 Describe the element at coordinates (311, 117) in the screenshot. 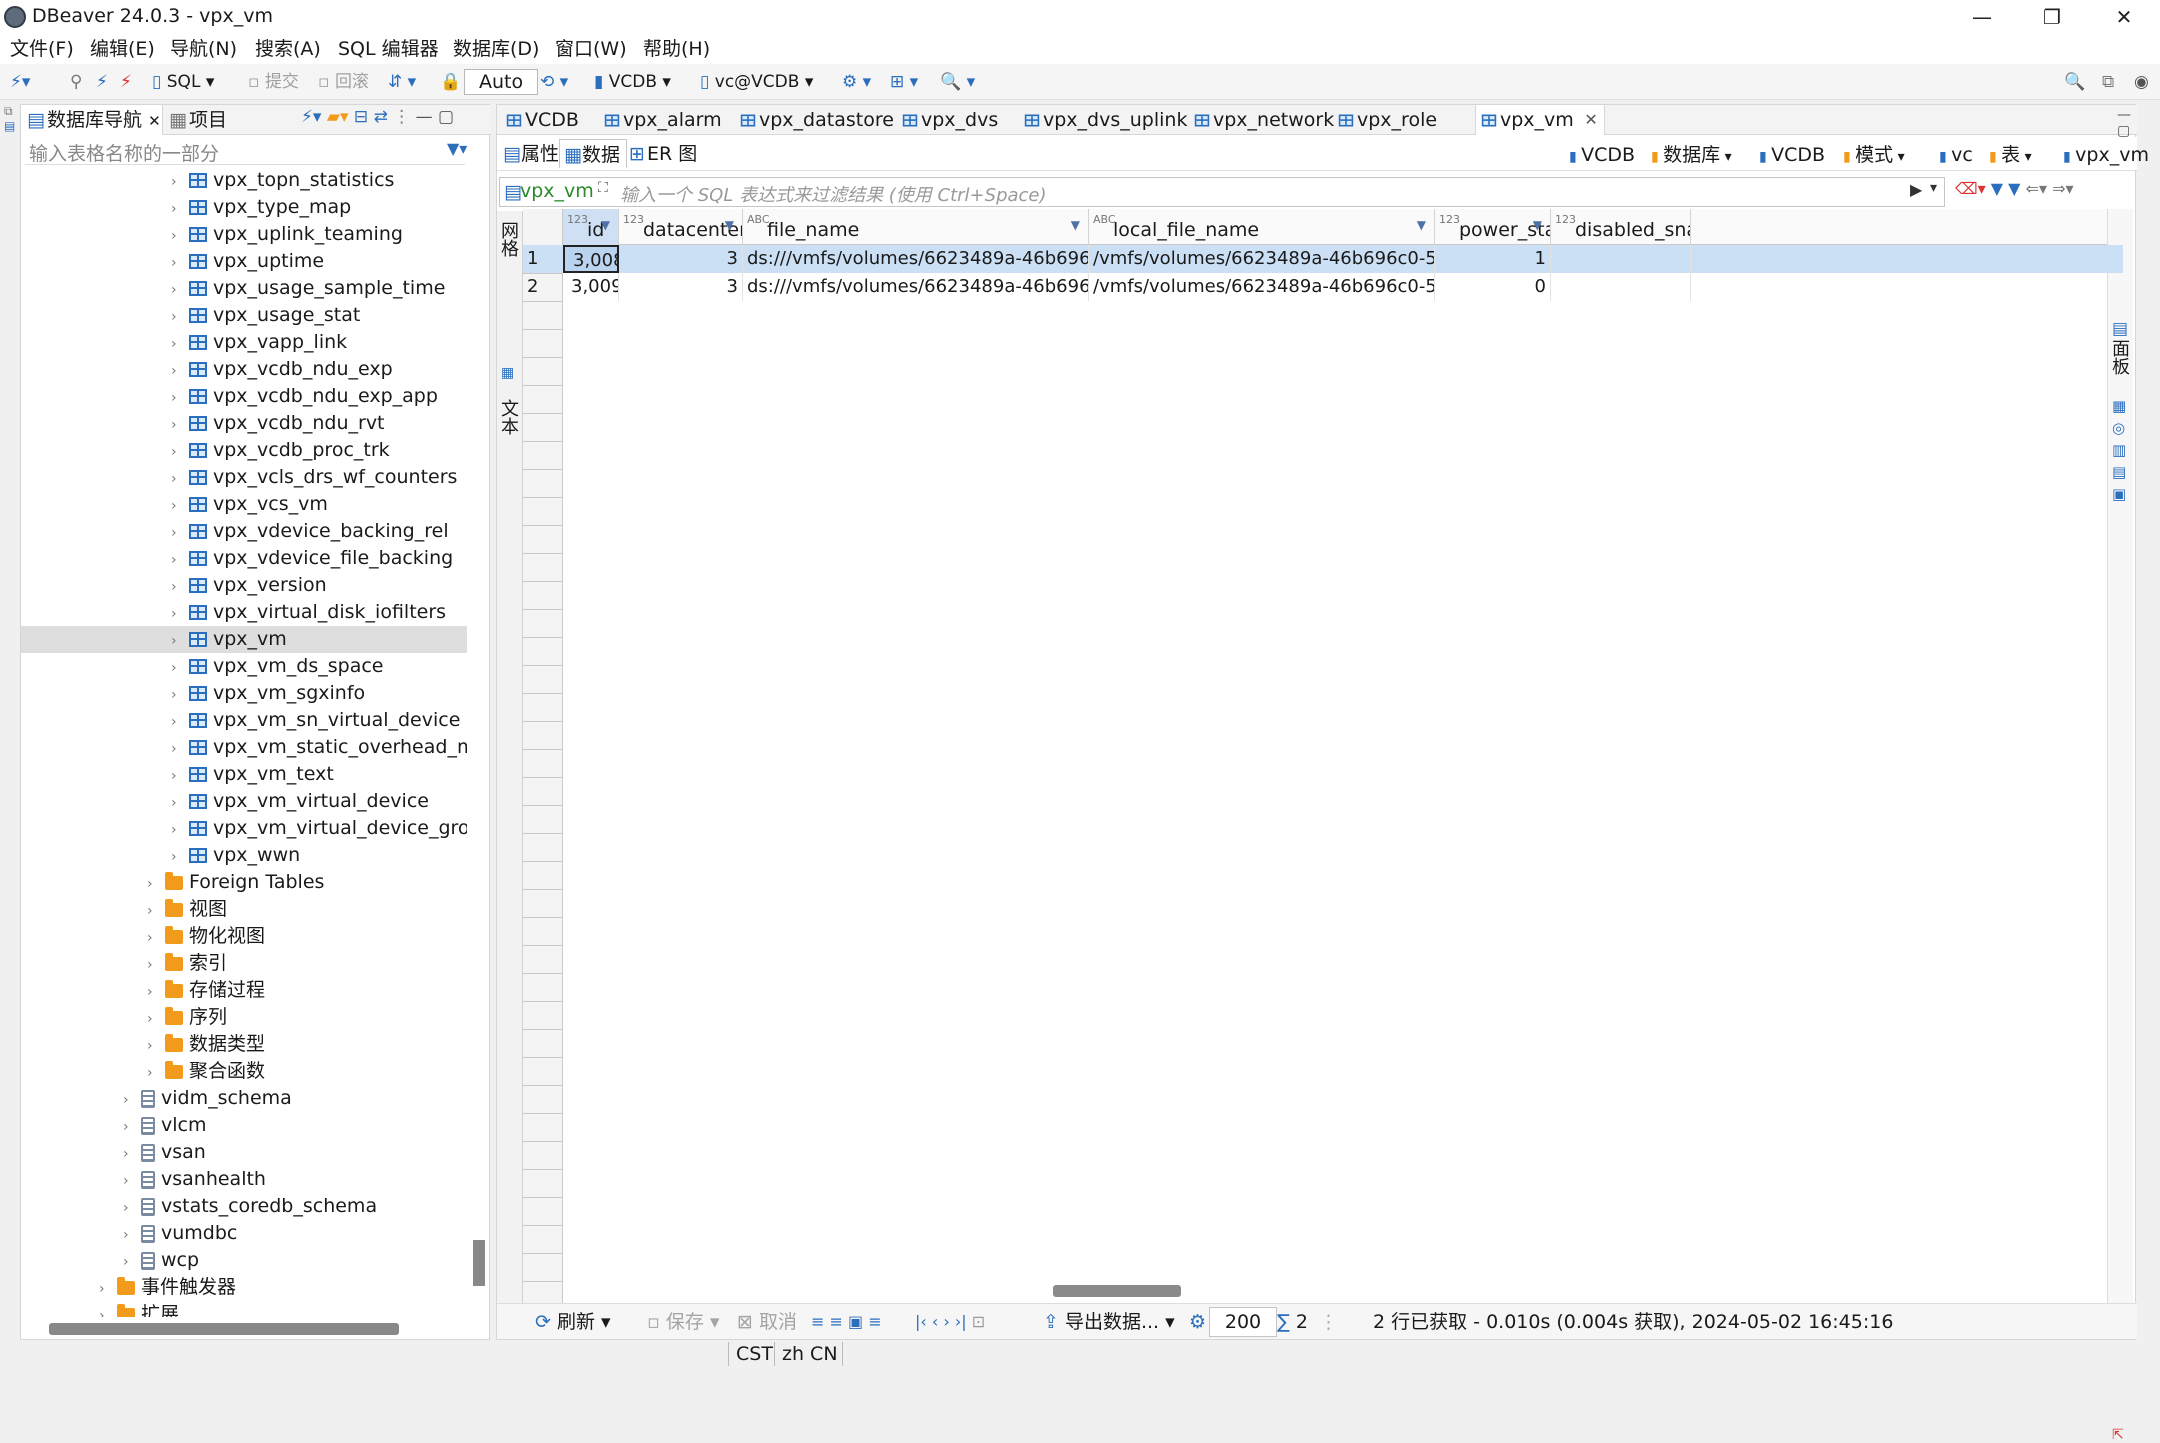

I see `new-connection-icon: ⚡▾` at that location.